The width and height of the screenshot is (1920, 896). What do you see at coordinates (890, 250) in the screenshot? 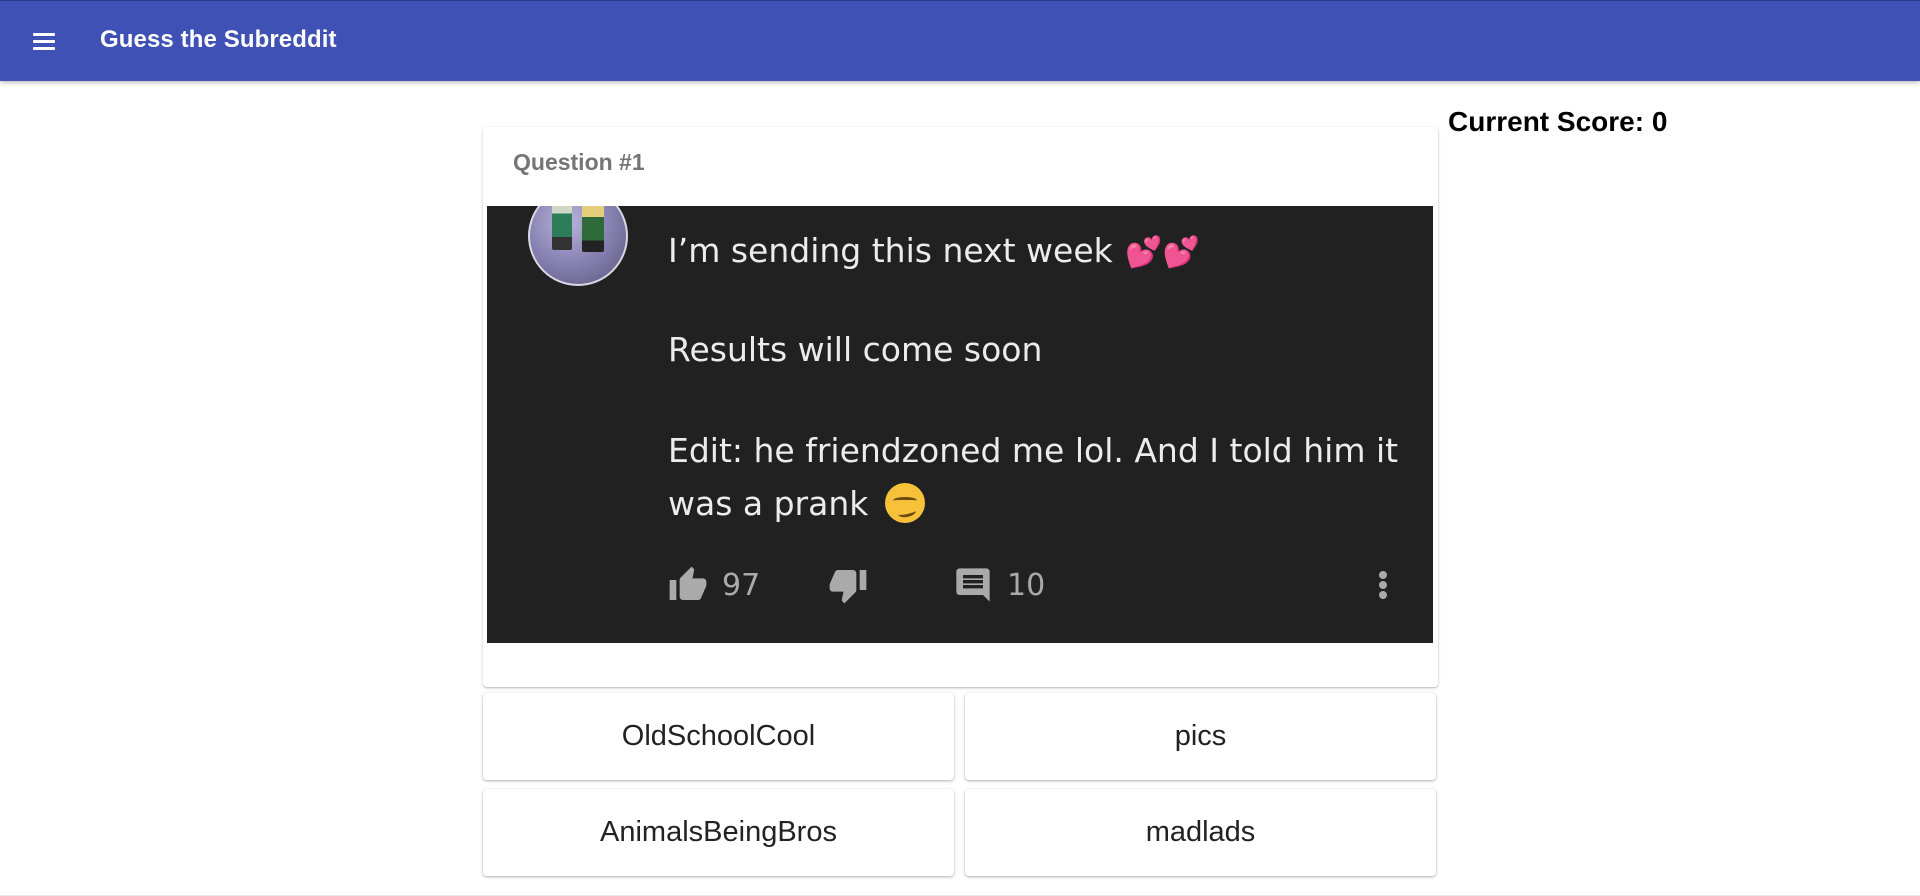
I see `post-text-line: I’m sending this next week` at bounding box center [890, 250].